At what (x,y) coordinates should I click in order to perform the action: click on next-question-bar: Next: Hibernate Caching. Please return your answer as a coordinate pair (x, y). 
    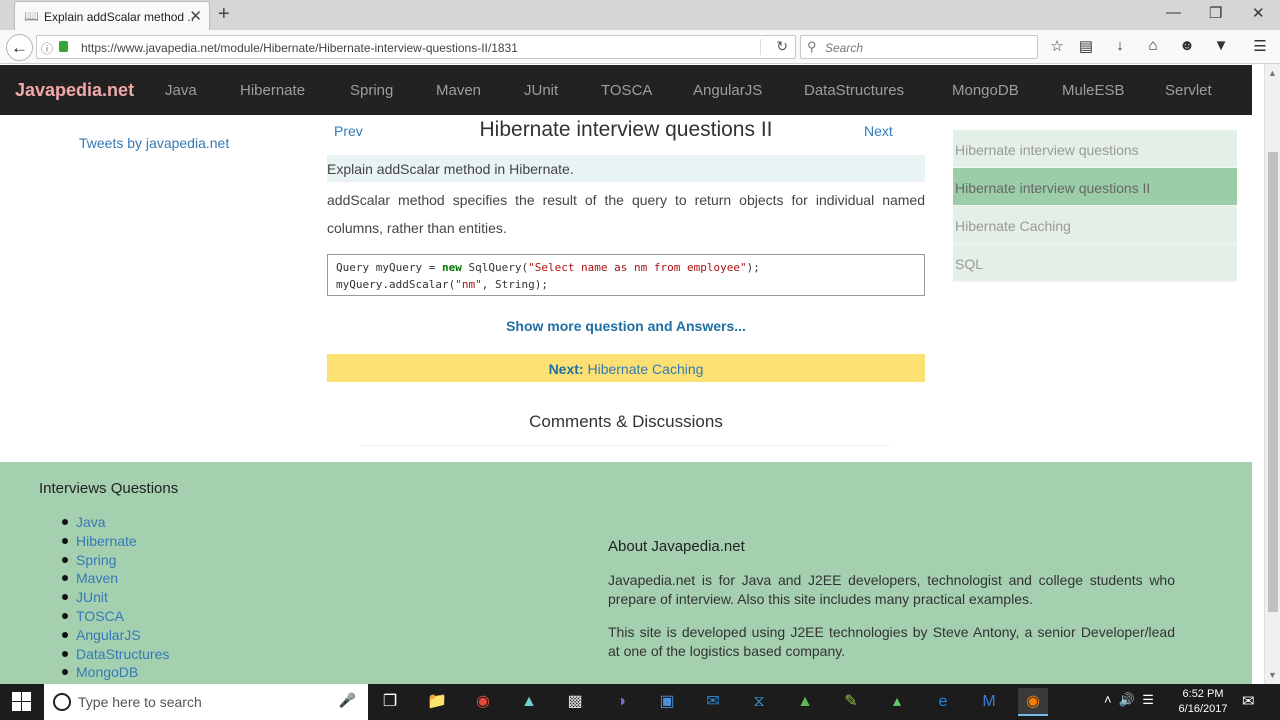
    Looking at the image, I should click on (626, 368).